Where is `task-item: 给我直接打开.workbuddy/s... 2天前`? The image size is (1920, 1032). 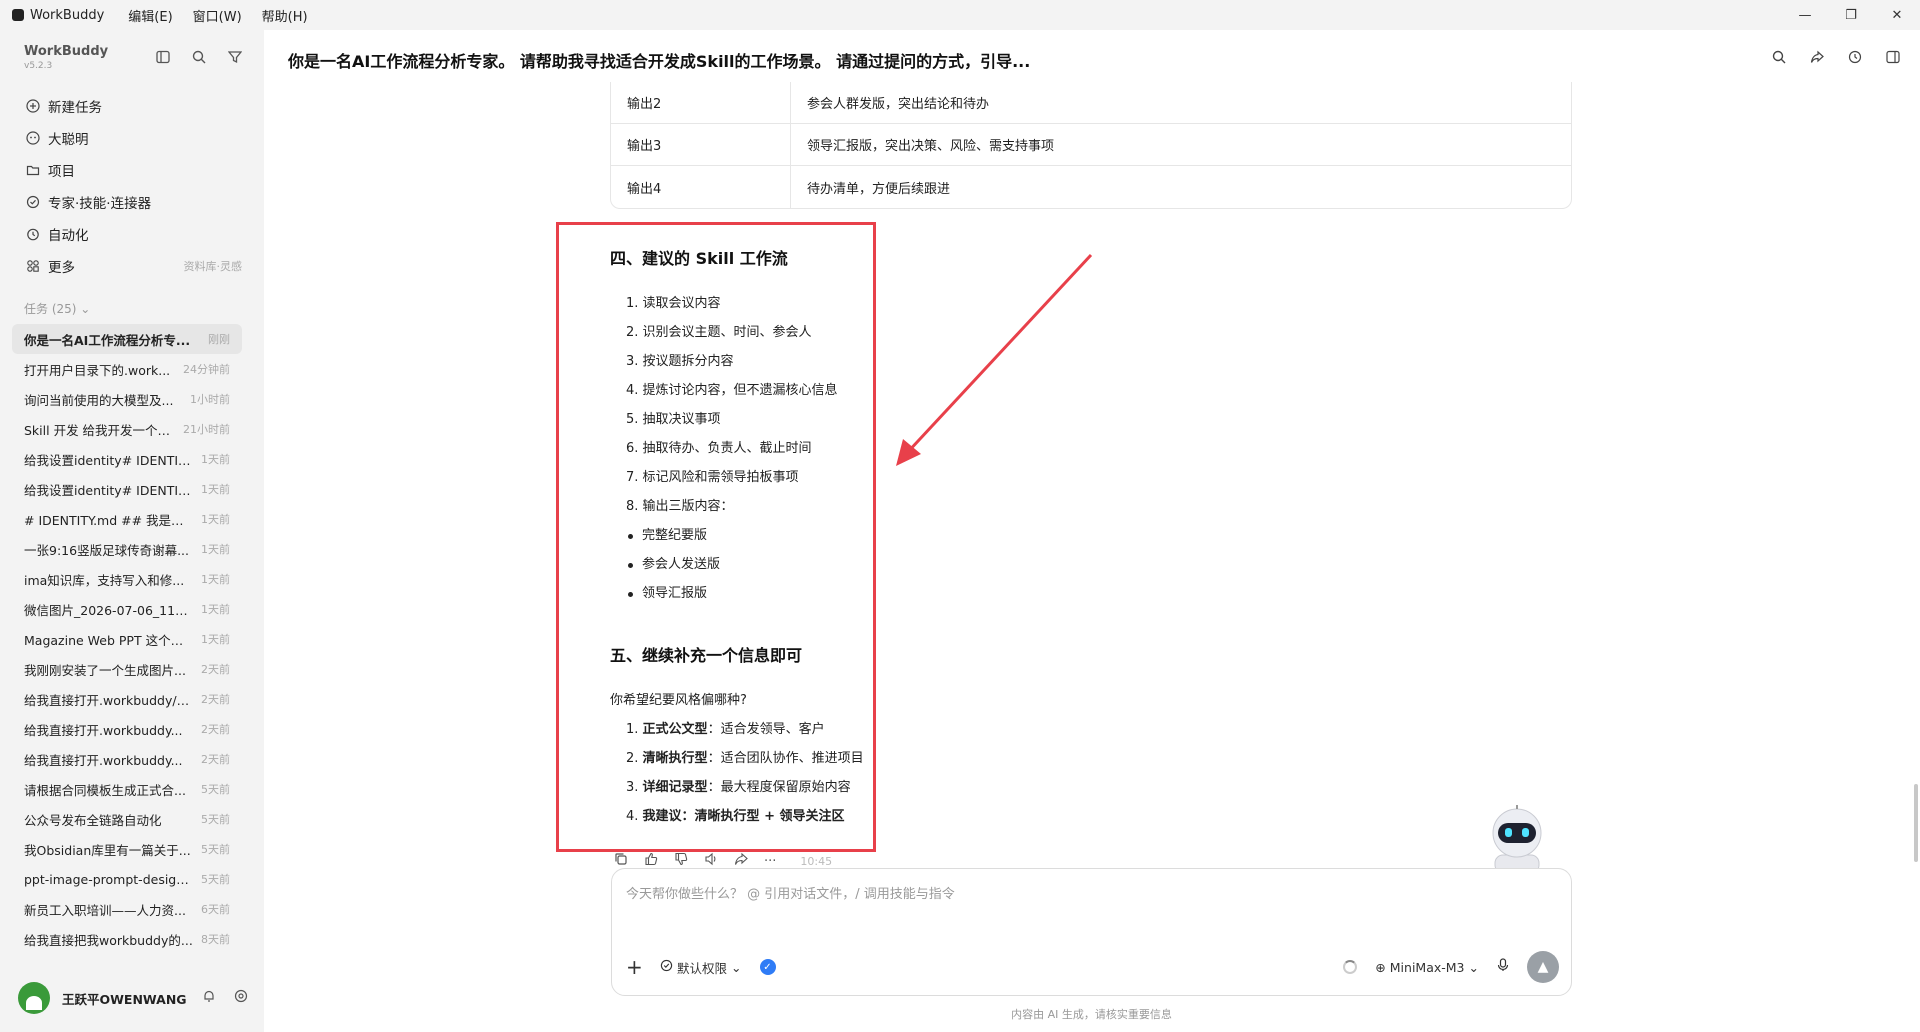 task-item: 给我直接打开.workbuddy/s... 2天前 is located at coordinates (127, 699).